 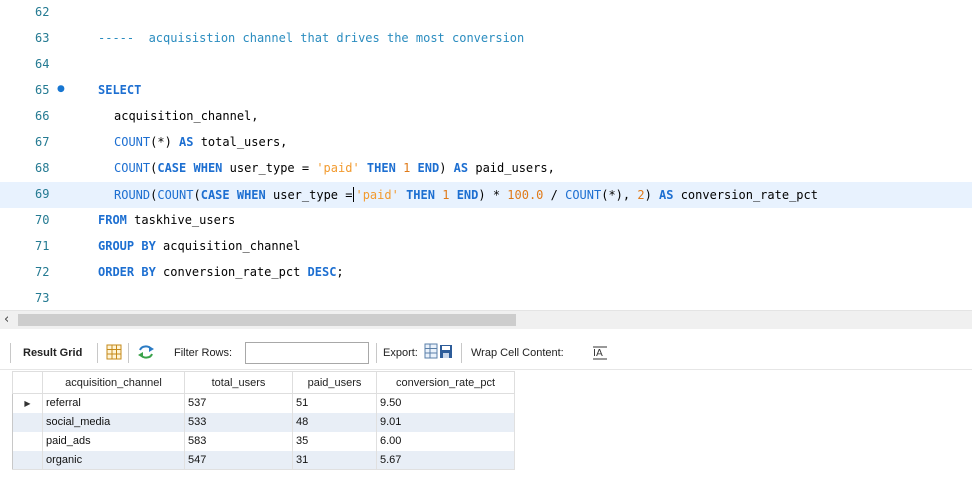 I want to click on current-row-icon: ▶, so click(x=27, y=403).